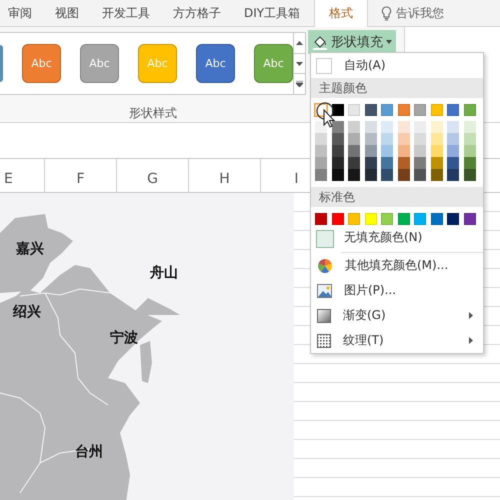 Image resolution: width=500 pixels, height=500 pixels. What do you see at coordinates (197, 13) in the screenshot?
I see `ribbon-tab: 方方格子` at bounding box center [197, 13].